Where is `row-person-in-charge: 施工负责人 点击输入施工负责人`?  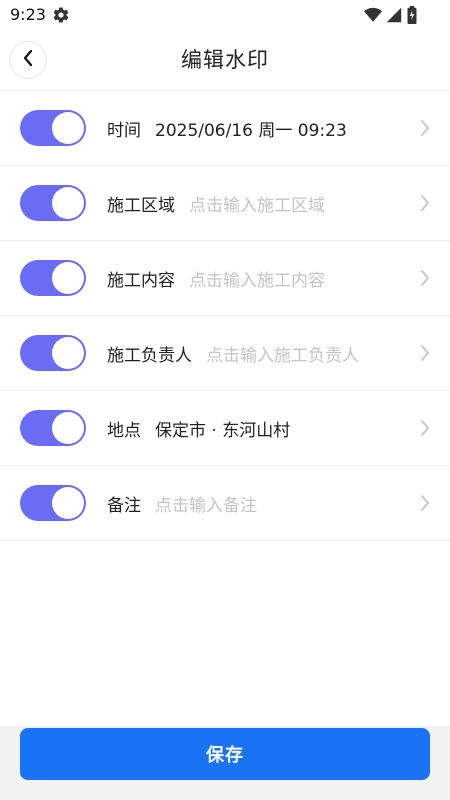 row-person-in-charge: 施工负责人 点击输入施工负责人 is located at coordinates (225, 352).